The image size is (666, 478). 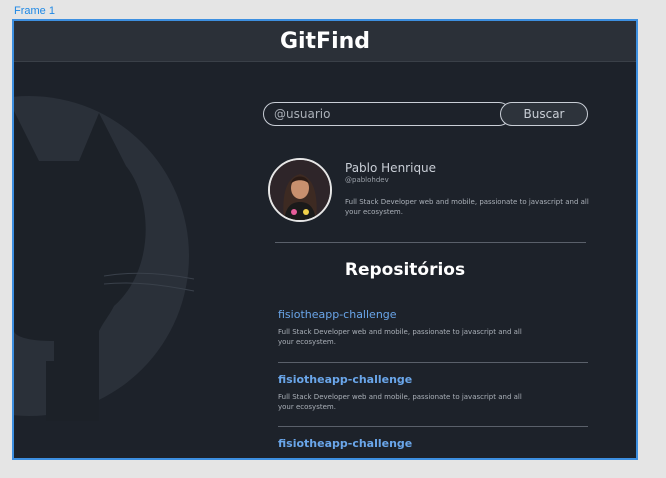 What do you see at coordinates (34, 11) in the screenshot?
I see `frame-label: Frame 1` at bounding box center [34, 11].